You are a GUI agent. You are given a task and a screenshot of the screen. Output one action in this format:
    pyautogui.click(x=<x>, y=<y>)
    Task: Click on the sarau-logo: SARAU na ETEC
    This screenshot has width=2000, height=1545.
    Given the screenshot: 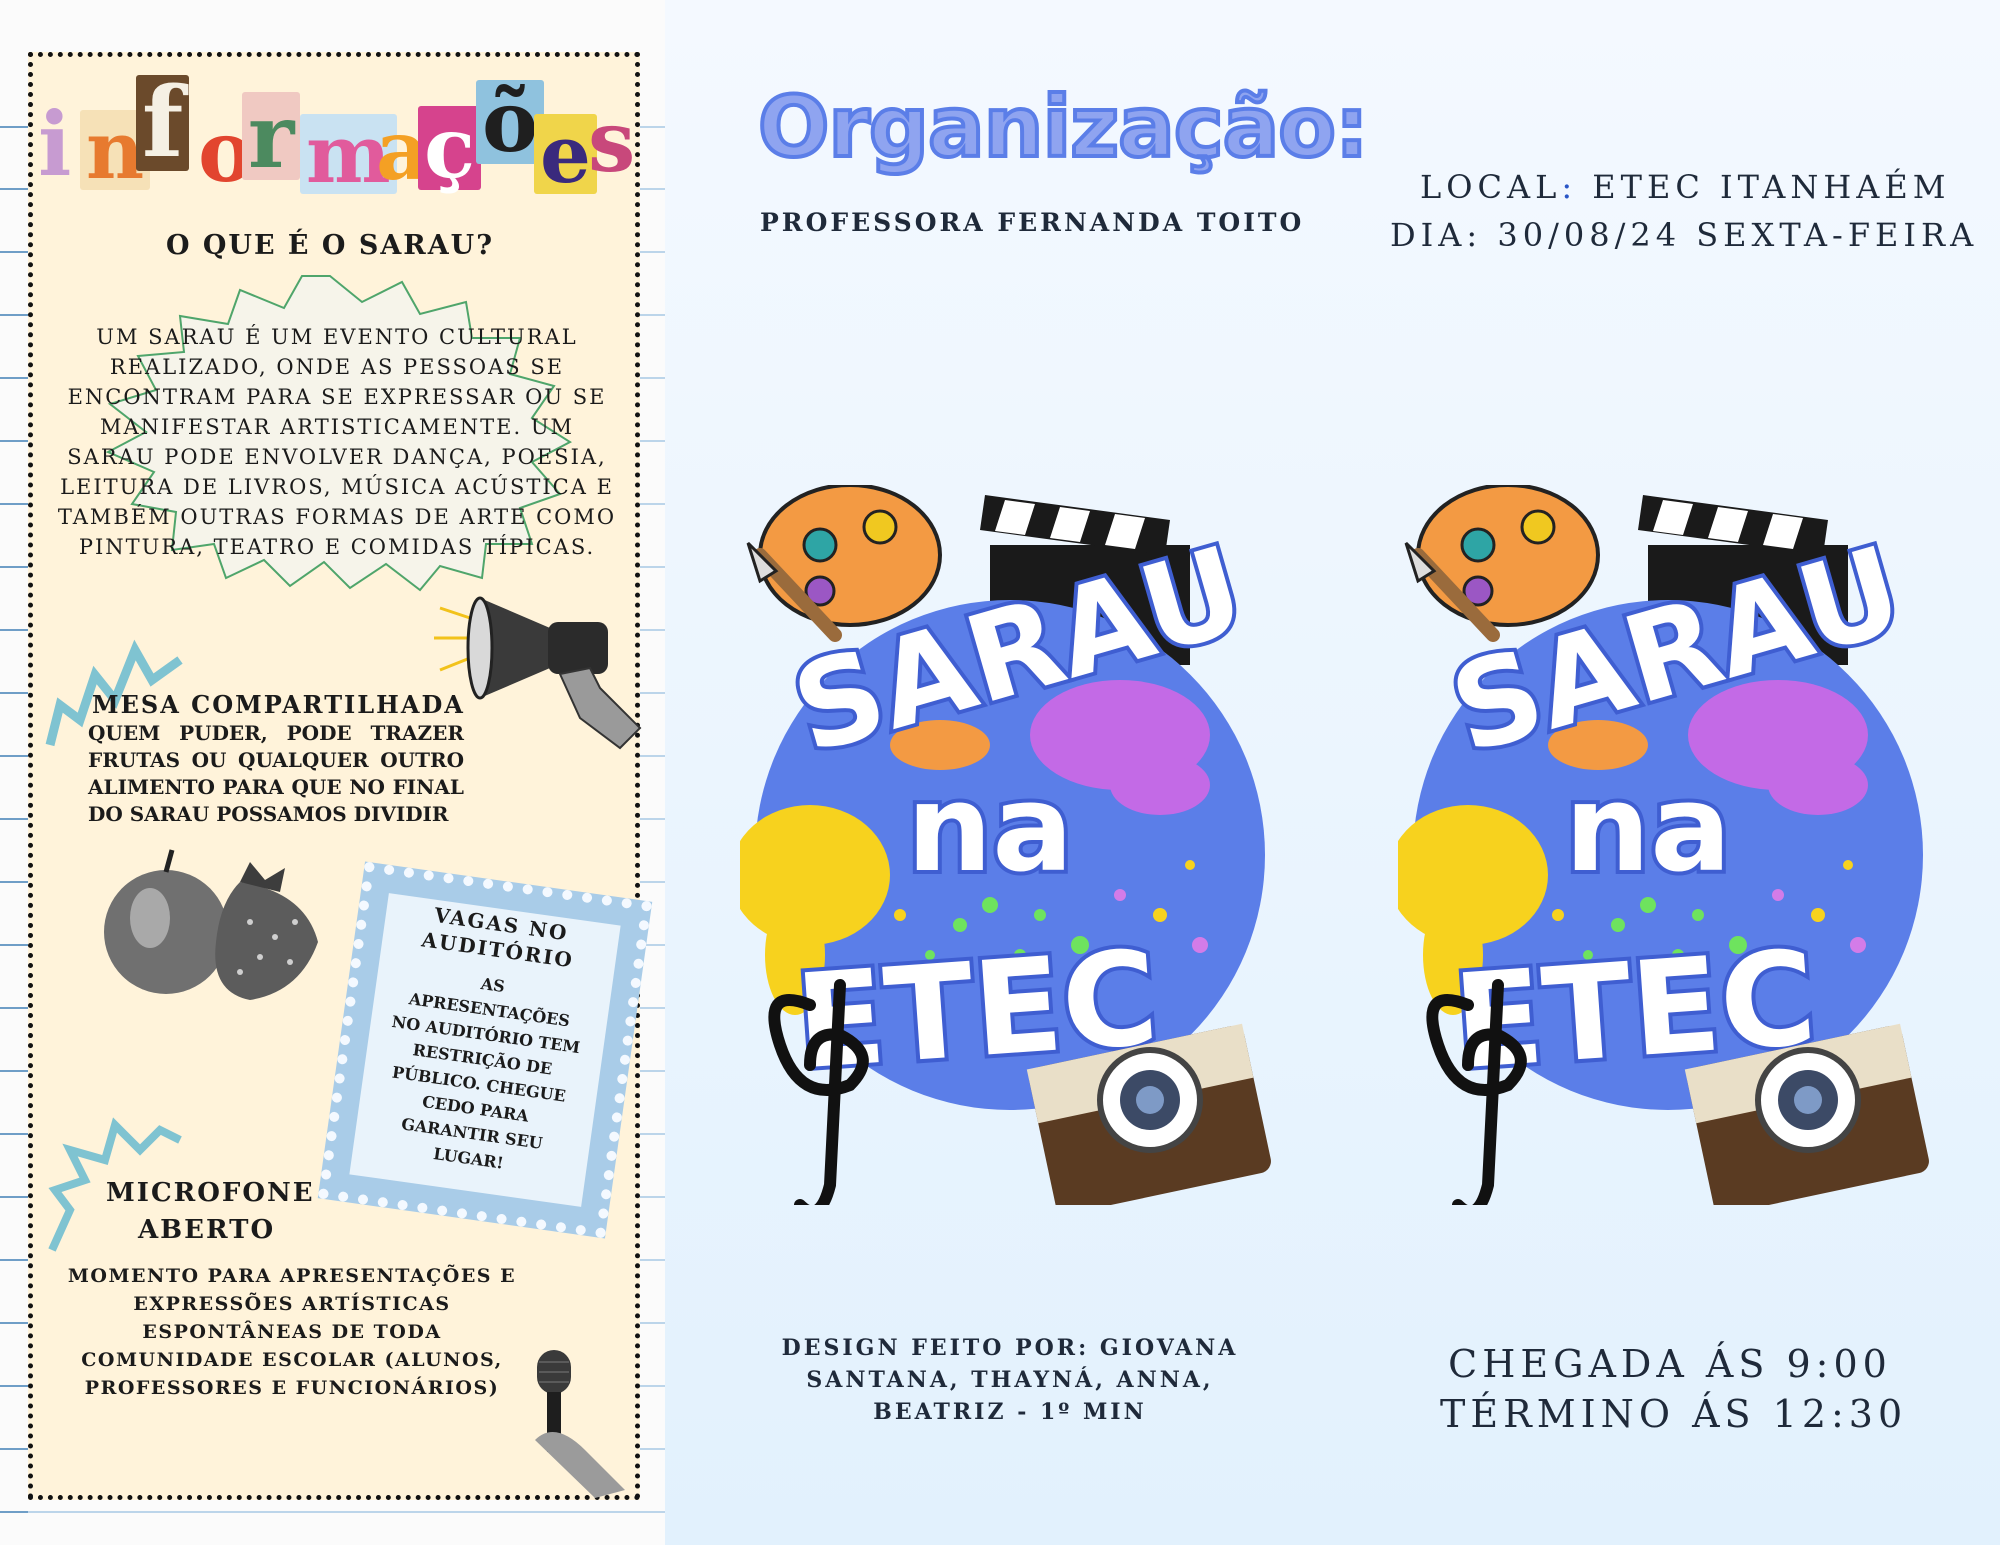 What is the action you would take?
    pyautogui.click(x=1005, y=845)
    